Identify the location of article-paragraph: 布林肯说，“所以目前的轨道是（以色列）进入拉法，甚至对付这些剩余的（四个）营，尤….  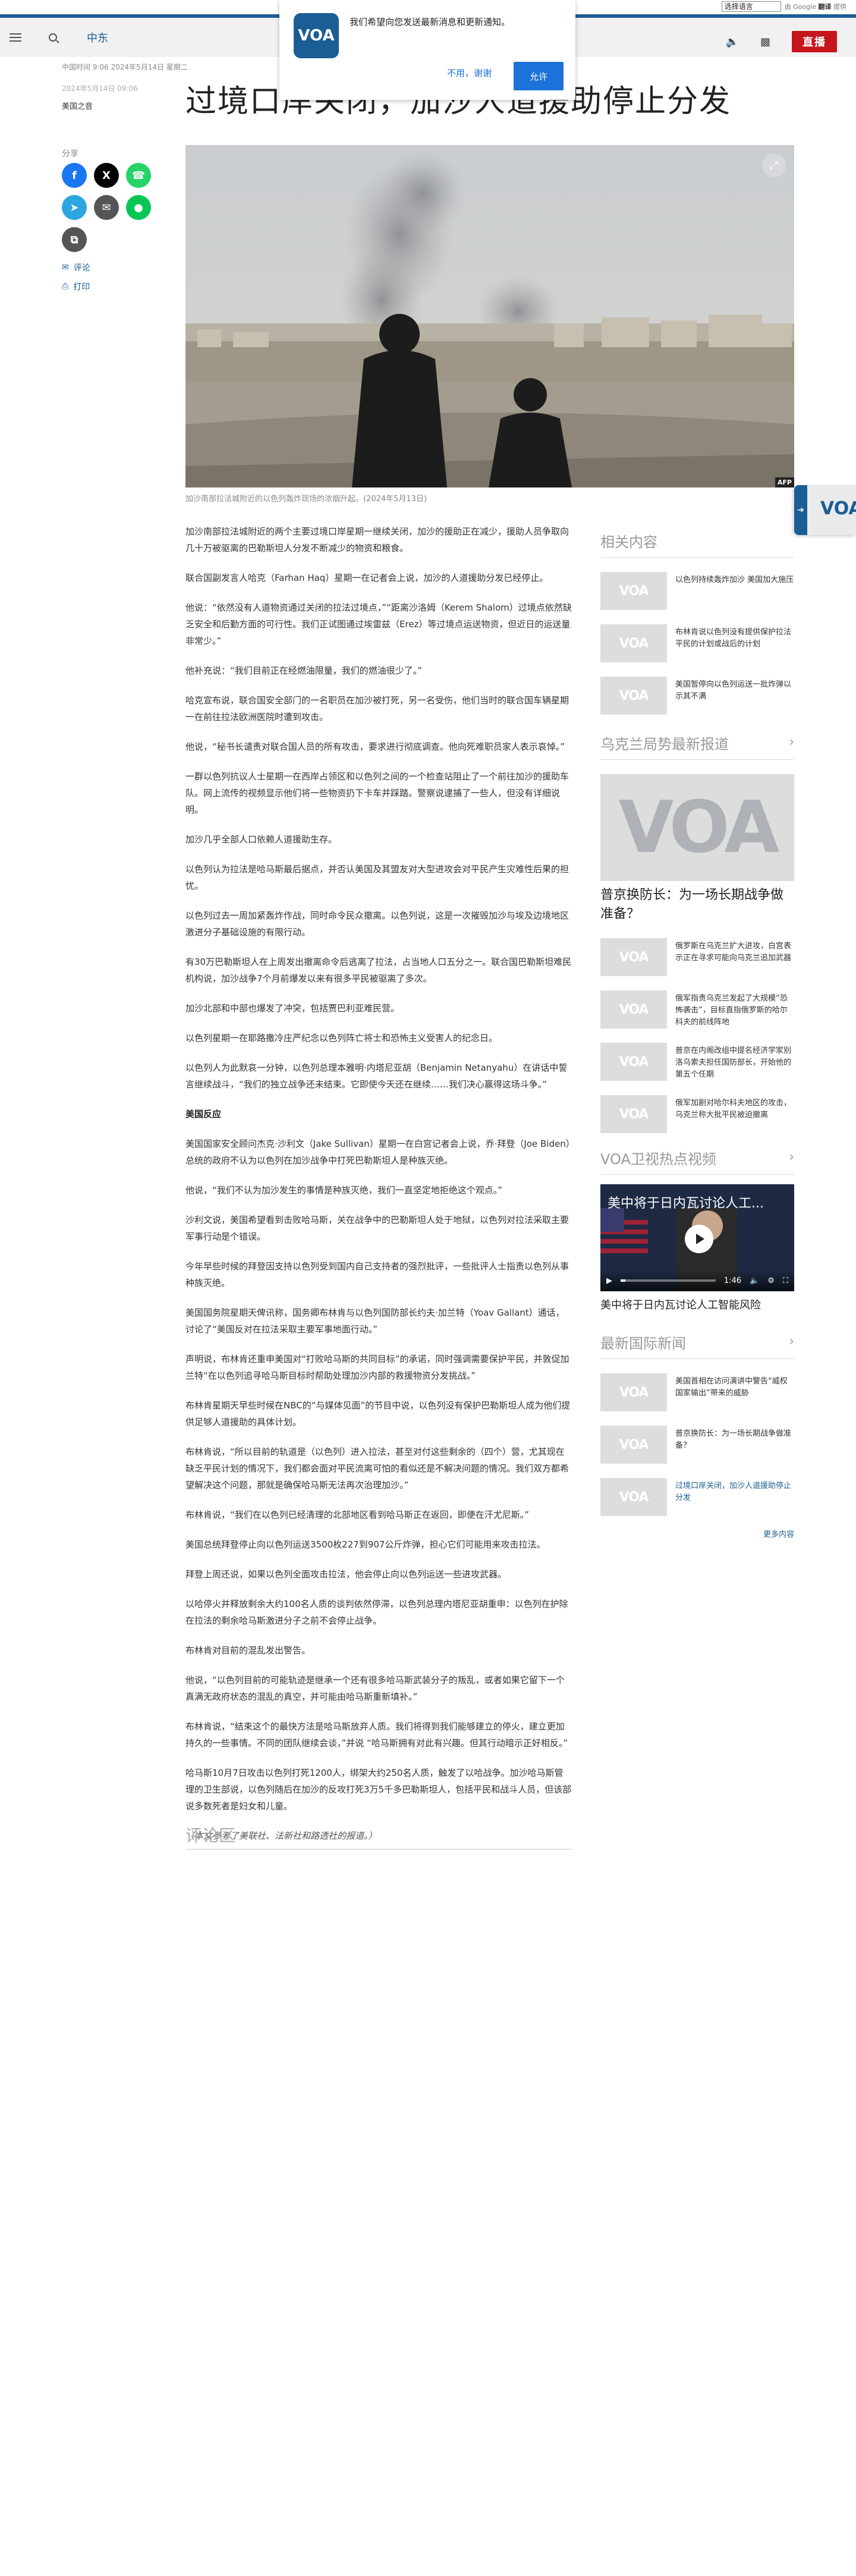
(377, 1468).